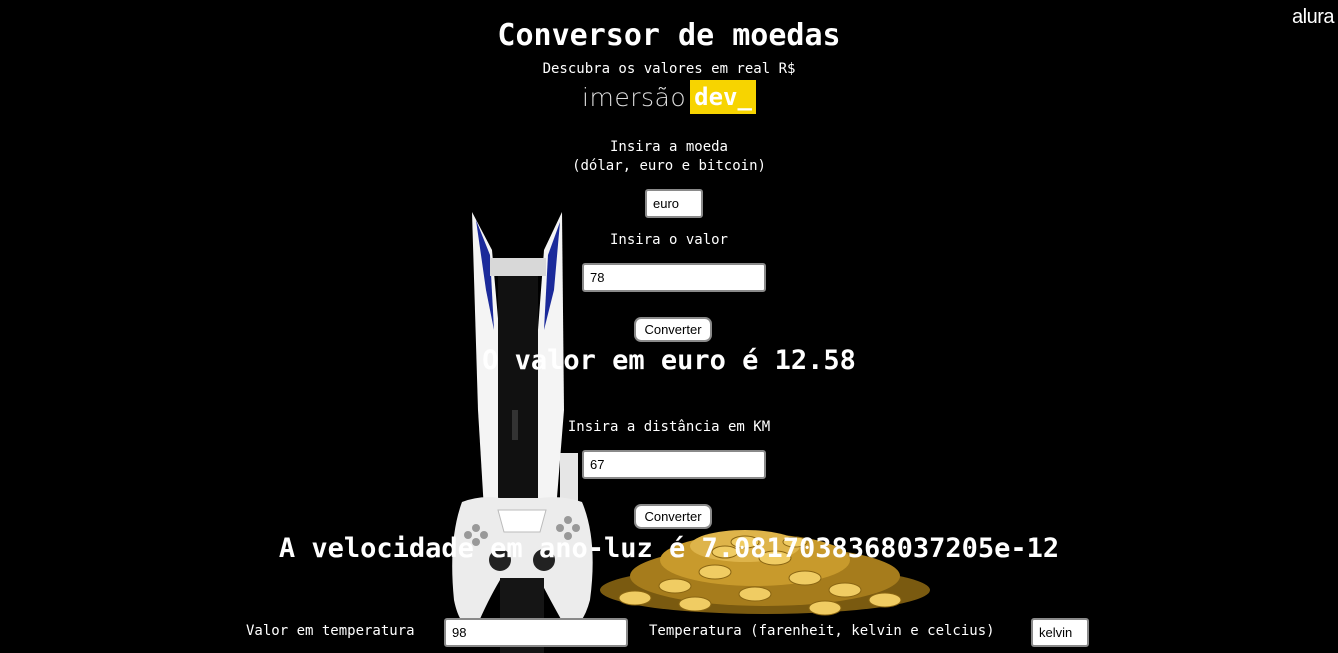 The height and width of the screenshot is (653, 1338). Describe the element at coordinates (673, 516) in the screenshot. I see `convert-distance-button: Converter` at that location.